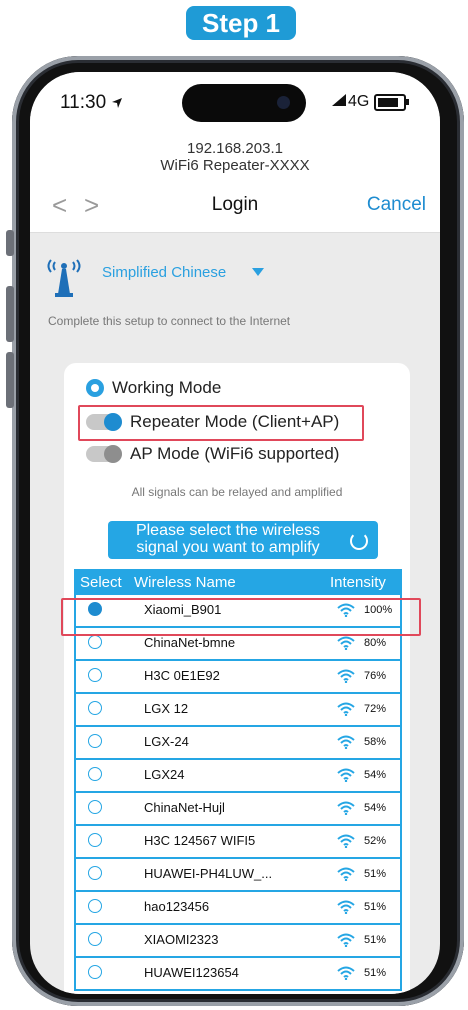 The height and width of the screenshot is (1010, 468). What do you see at coordinates (181, 939) in the screenshot?
I see `network-name: XIAOMI2323` at bounding box center [181, 939].